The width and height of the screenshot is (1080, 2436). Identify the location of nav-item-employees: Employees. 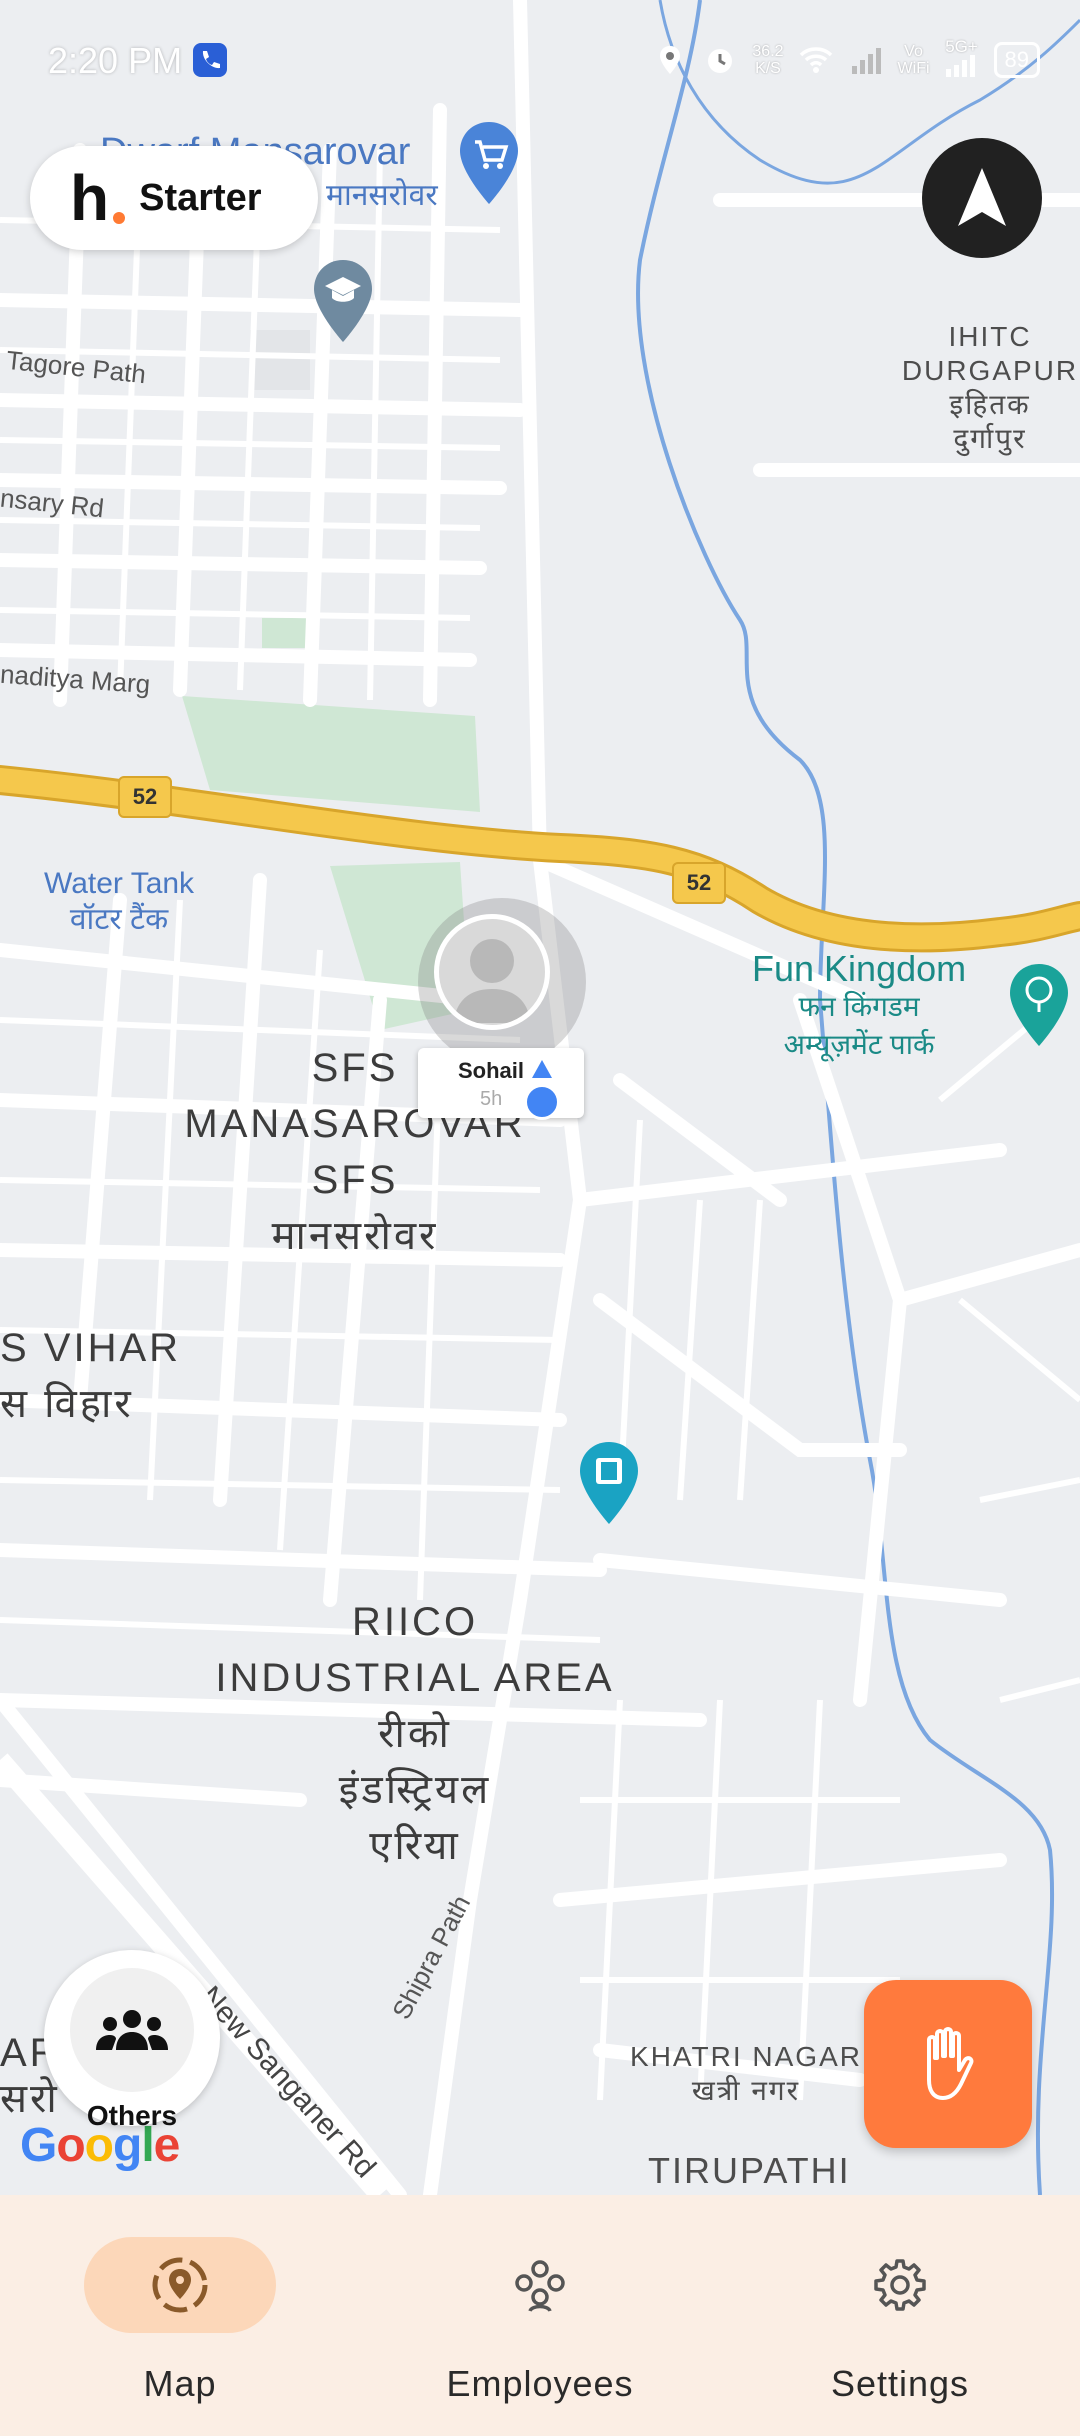
(540, 2315).